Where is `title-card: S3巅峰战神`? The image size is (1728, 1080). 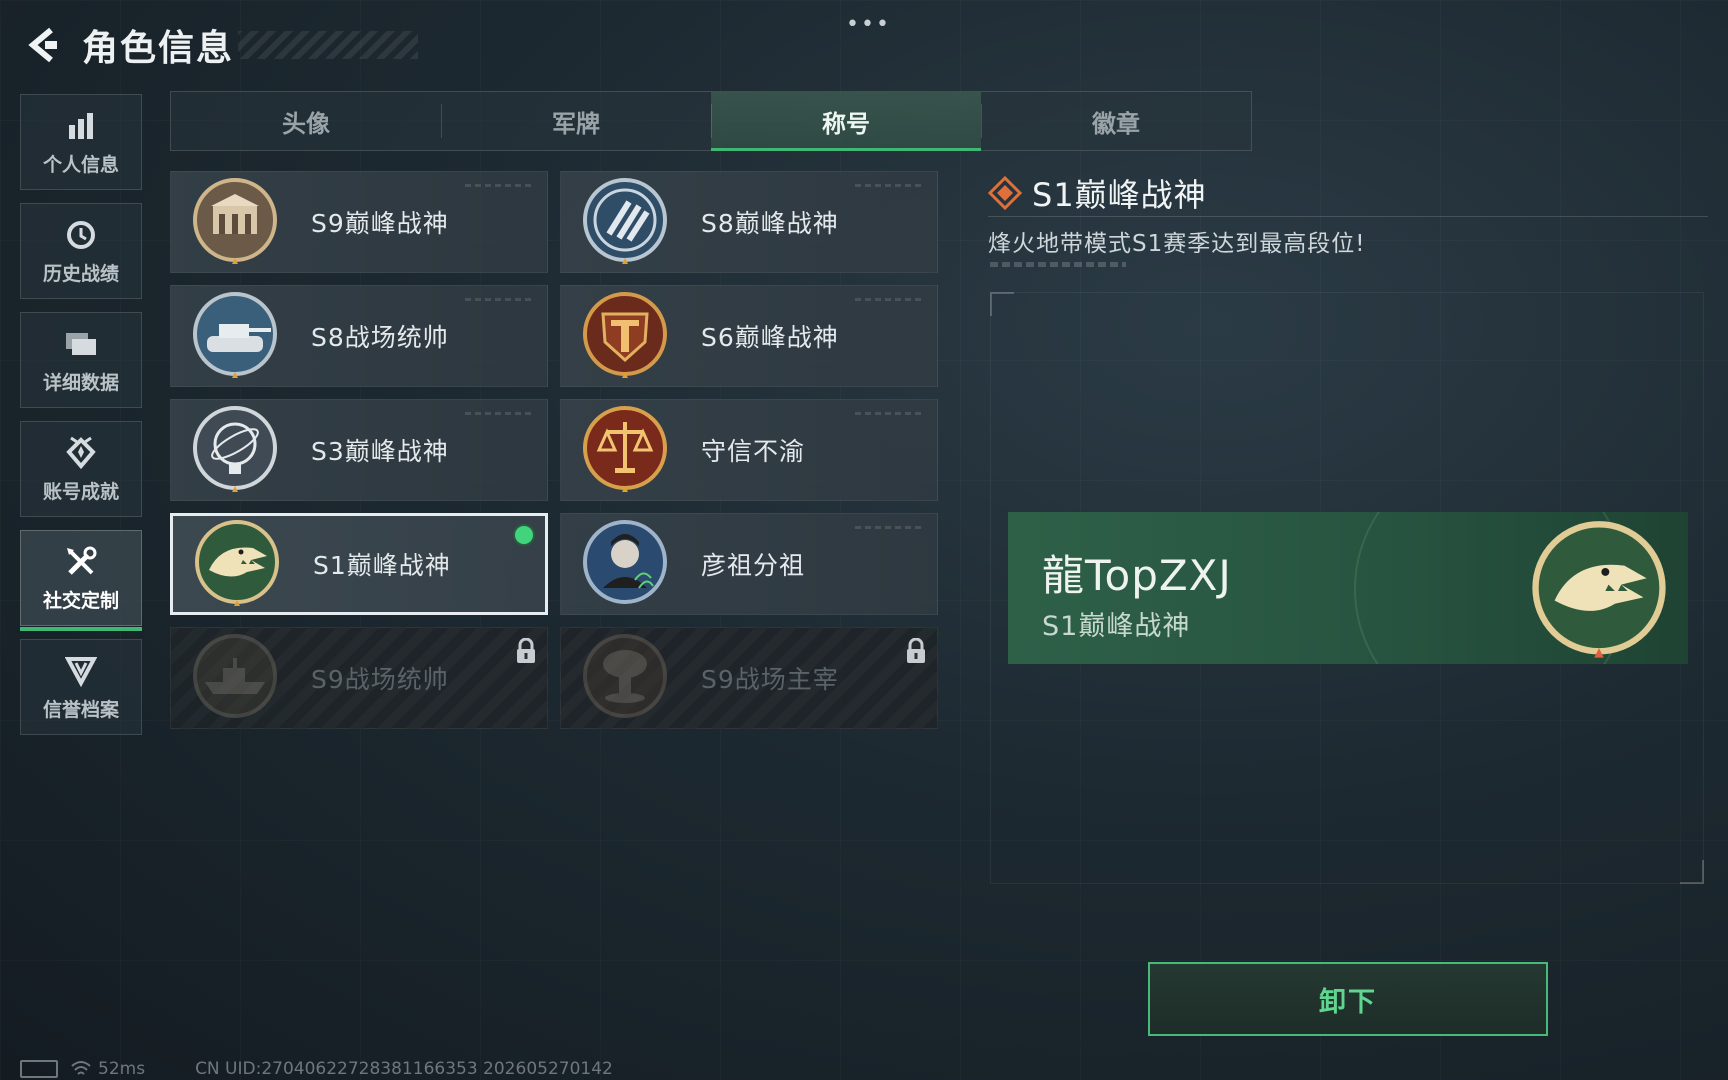
title-card: S3巅峰战神 is located at coordinates (359, 450).